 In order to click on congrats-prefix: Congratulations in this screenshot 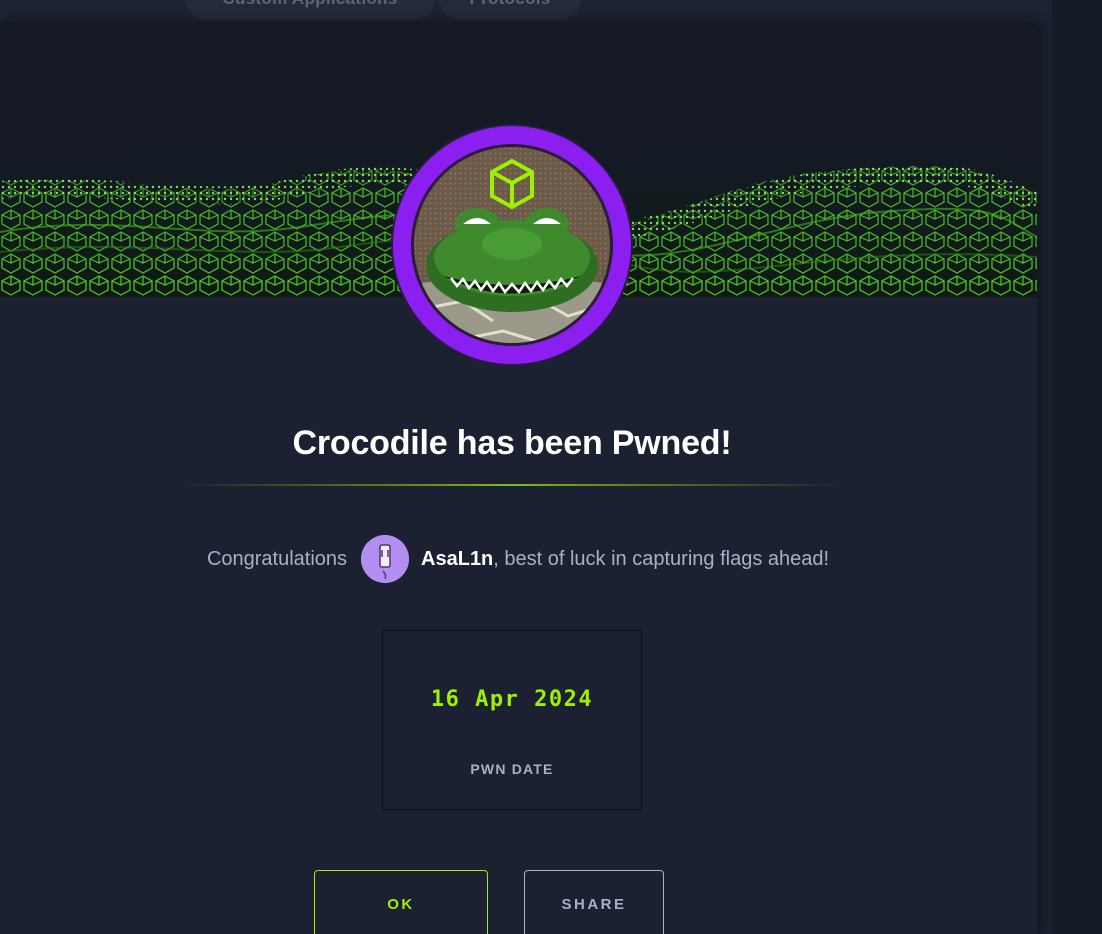, I will do `click(277, 558)`.